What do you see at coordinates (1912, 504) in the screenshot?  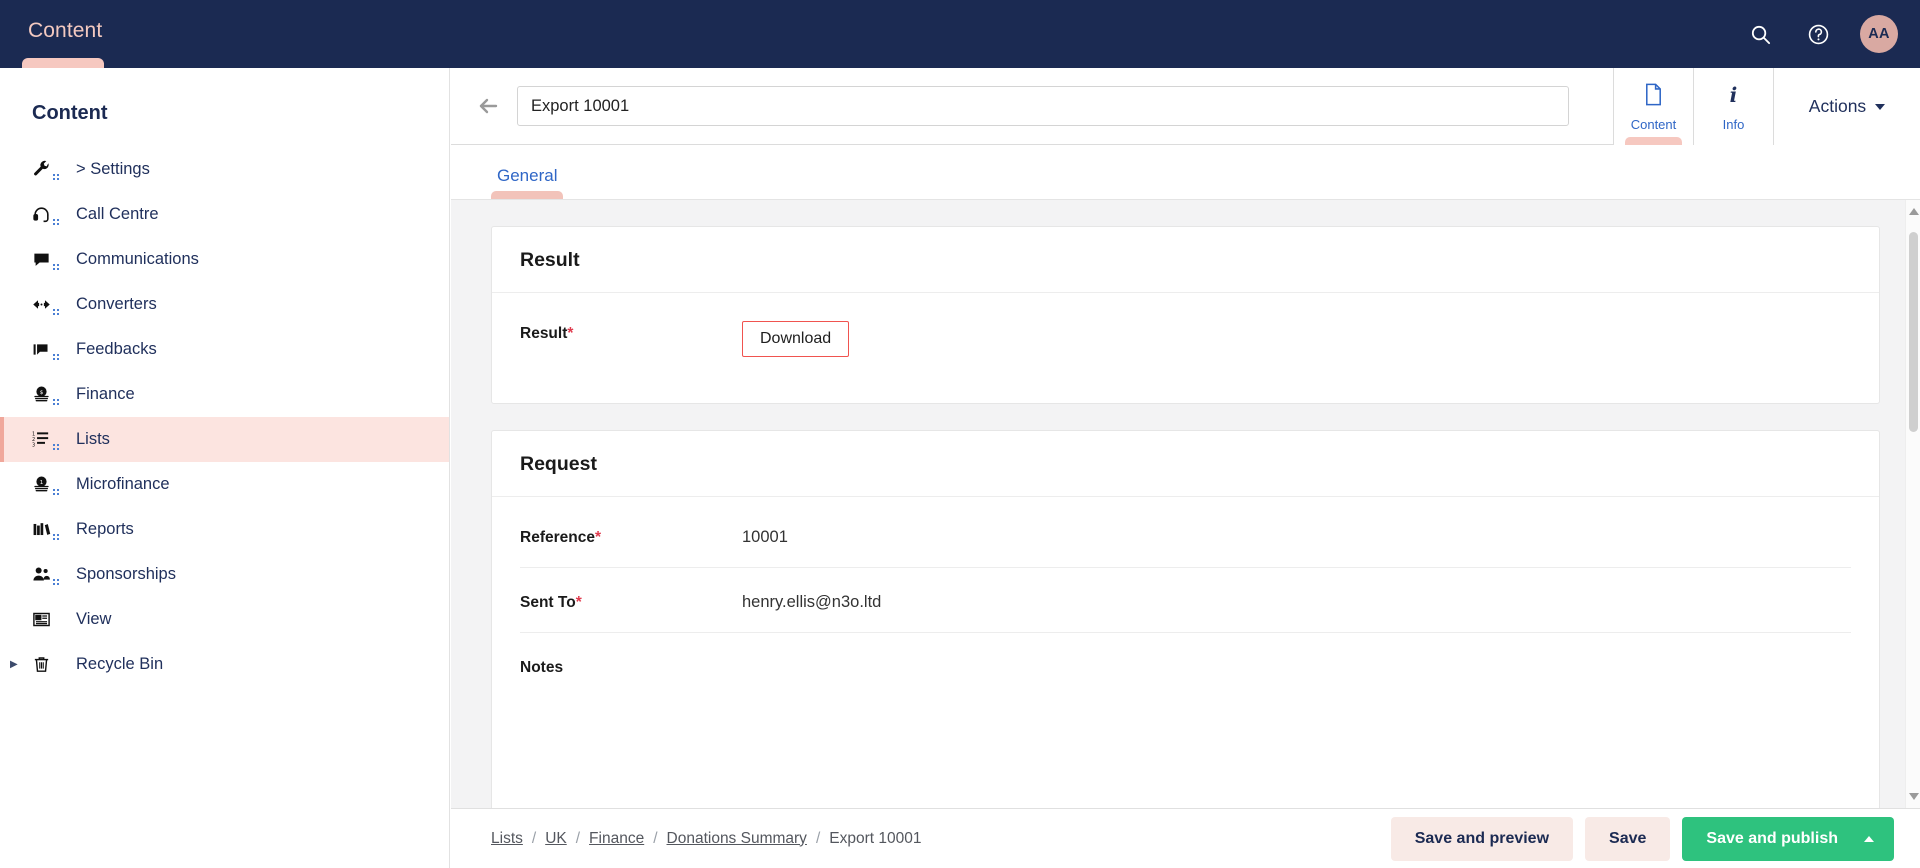 I see `vertical-scrollbar` at bounding box center [1912, 504].